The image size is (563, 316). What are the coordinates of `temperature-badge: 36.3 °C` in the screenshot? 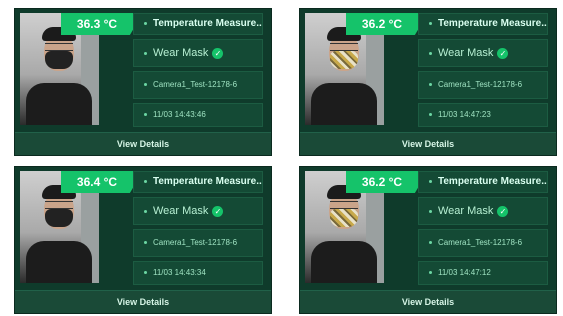 It's located at (102, 24).